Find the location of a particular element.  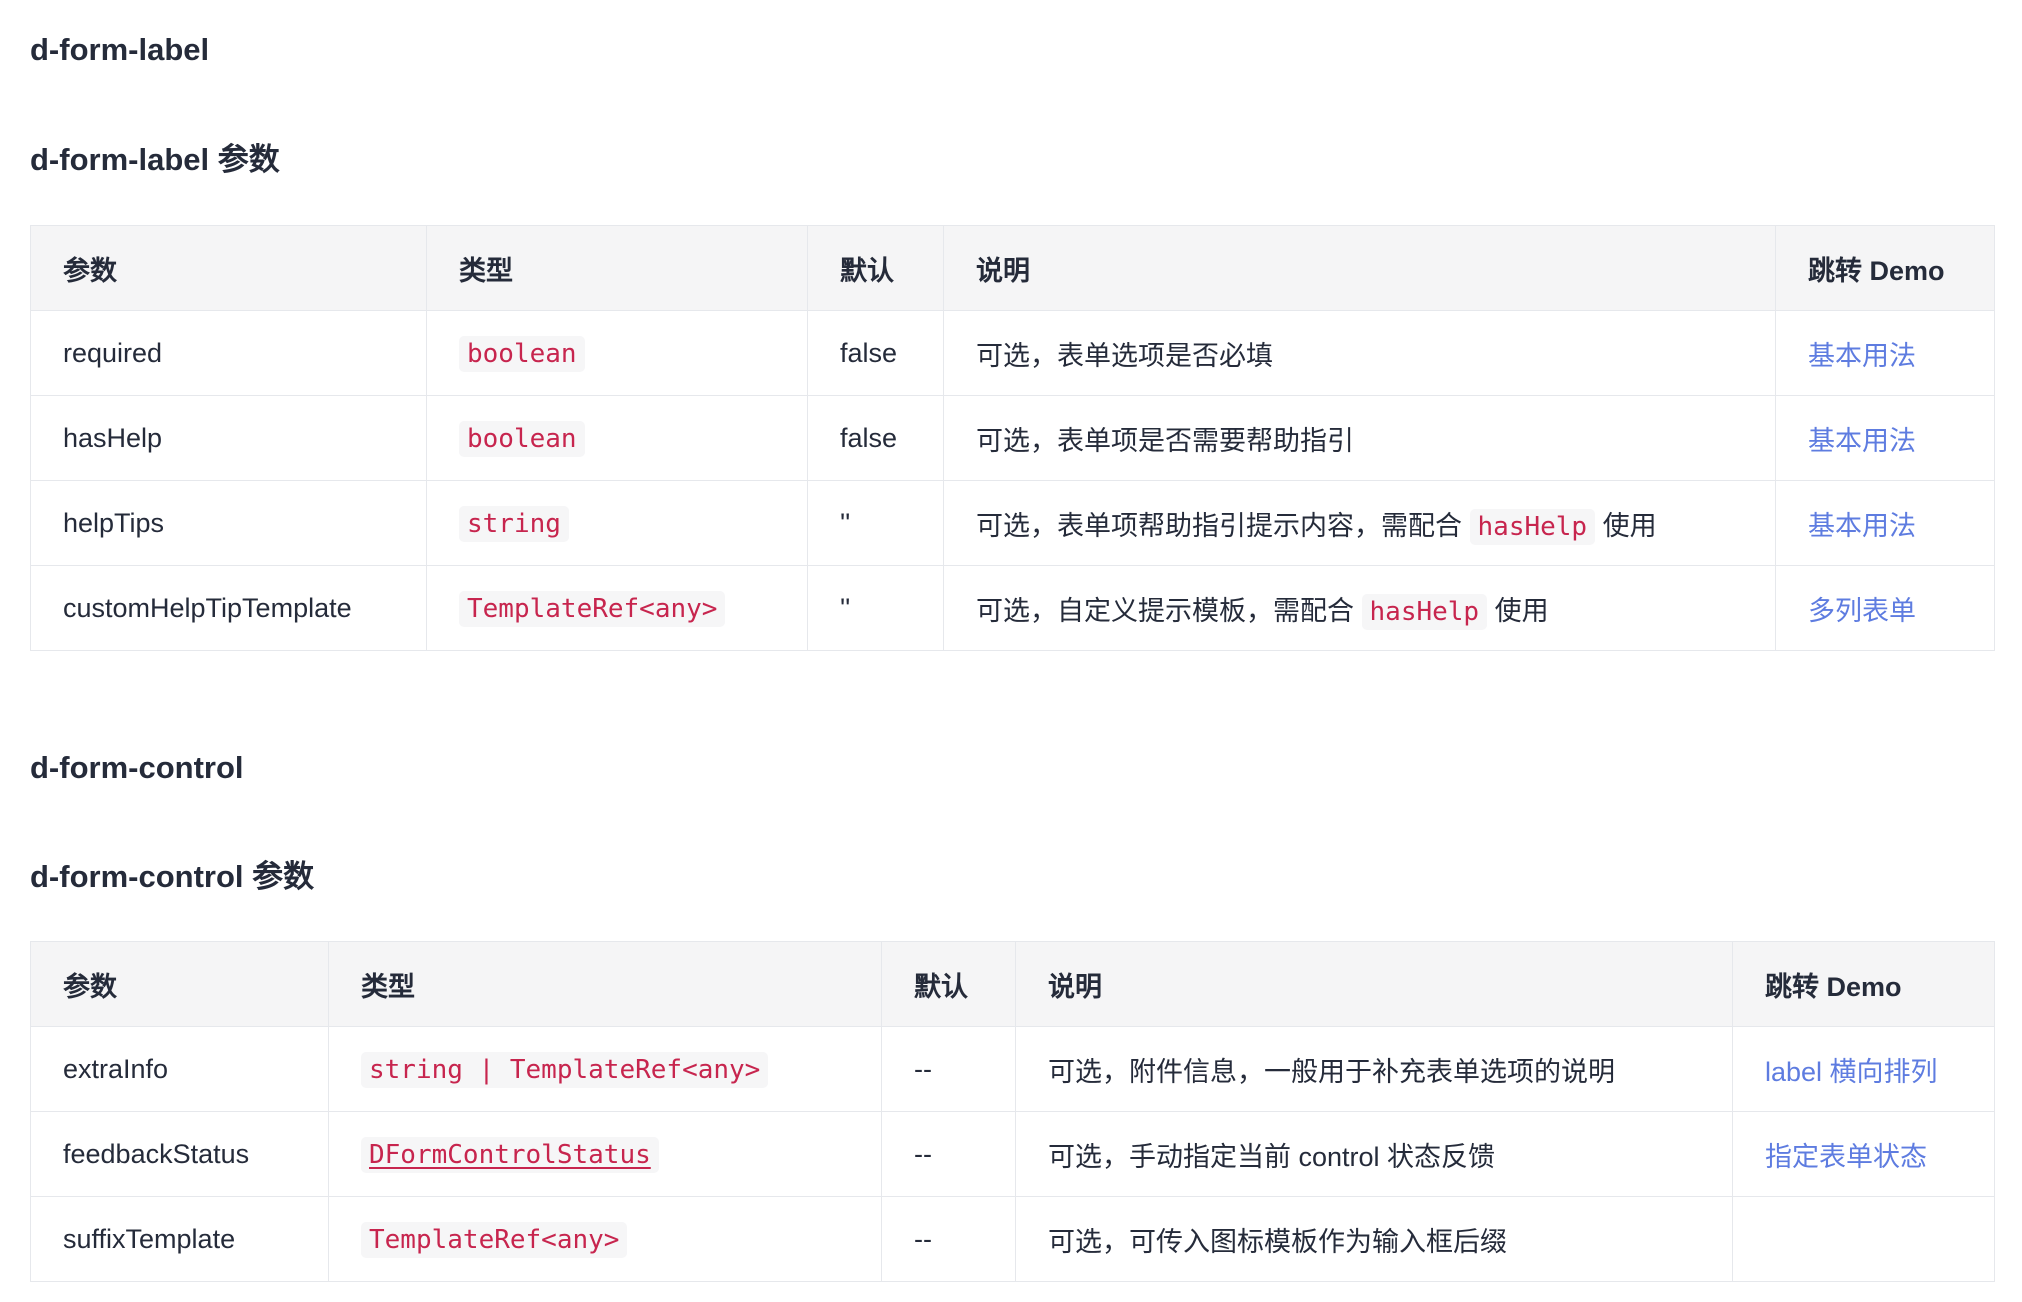

type-link-dformcontrolstatus: DFormControlStatus is located at coordinates (510, 1154).